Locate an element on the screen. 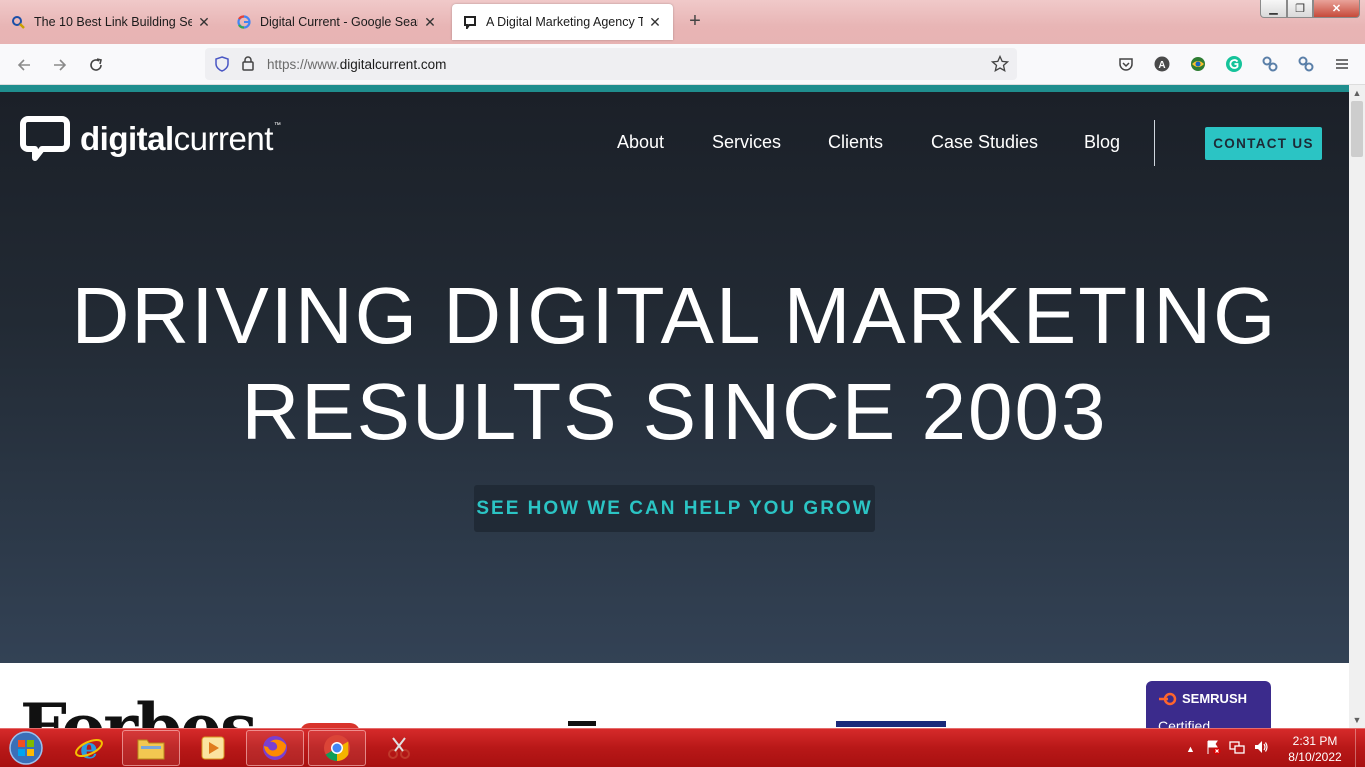  action-center-flag-icon is located at coordinates (1213, 748).